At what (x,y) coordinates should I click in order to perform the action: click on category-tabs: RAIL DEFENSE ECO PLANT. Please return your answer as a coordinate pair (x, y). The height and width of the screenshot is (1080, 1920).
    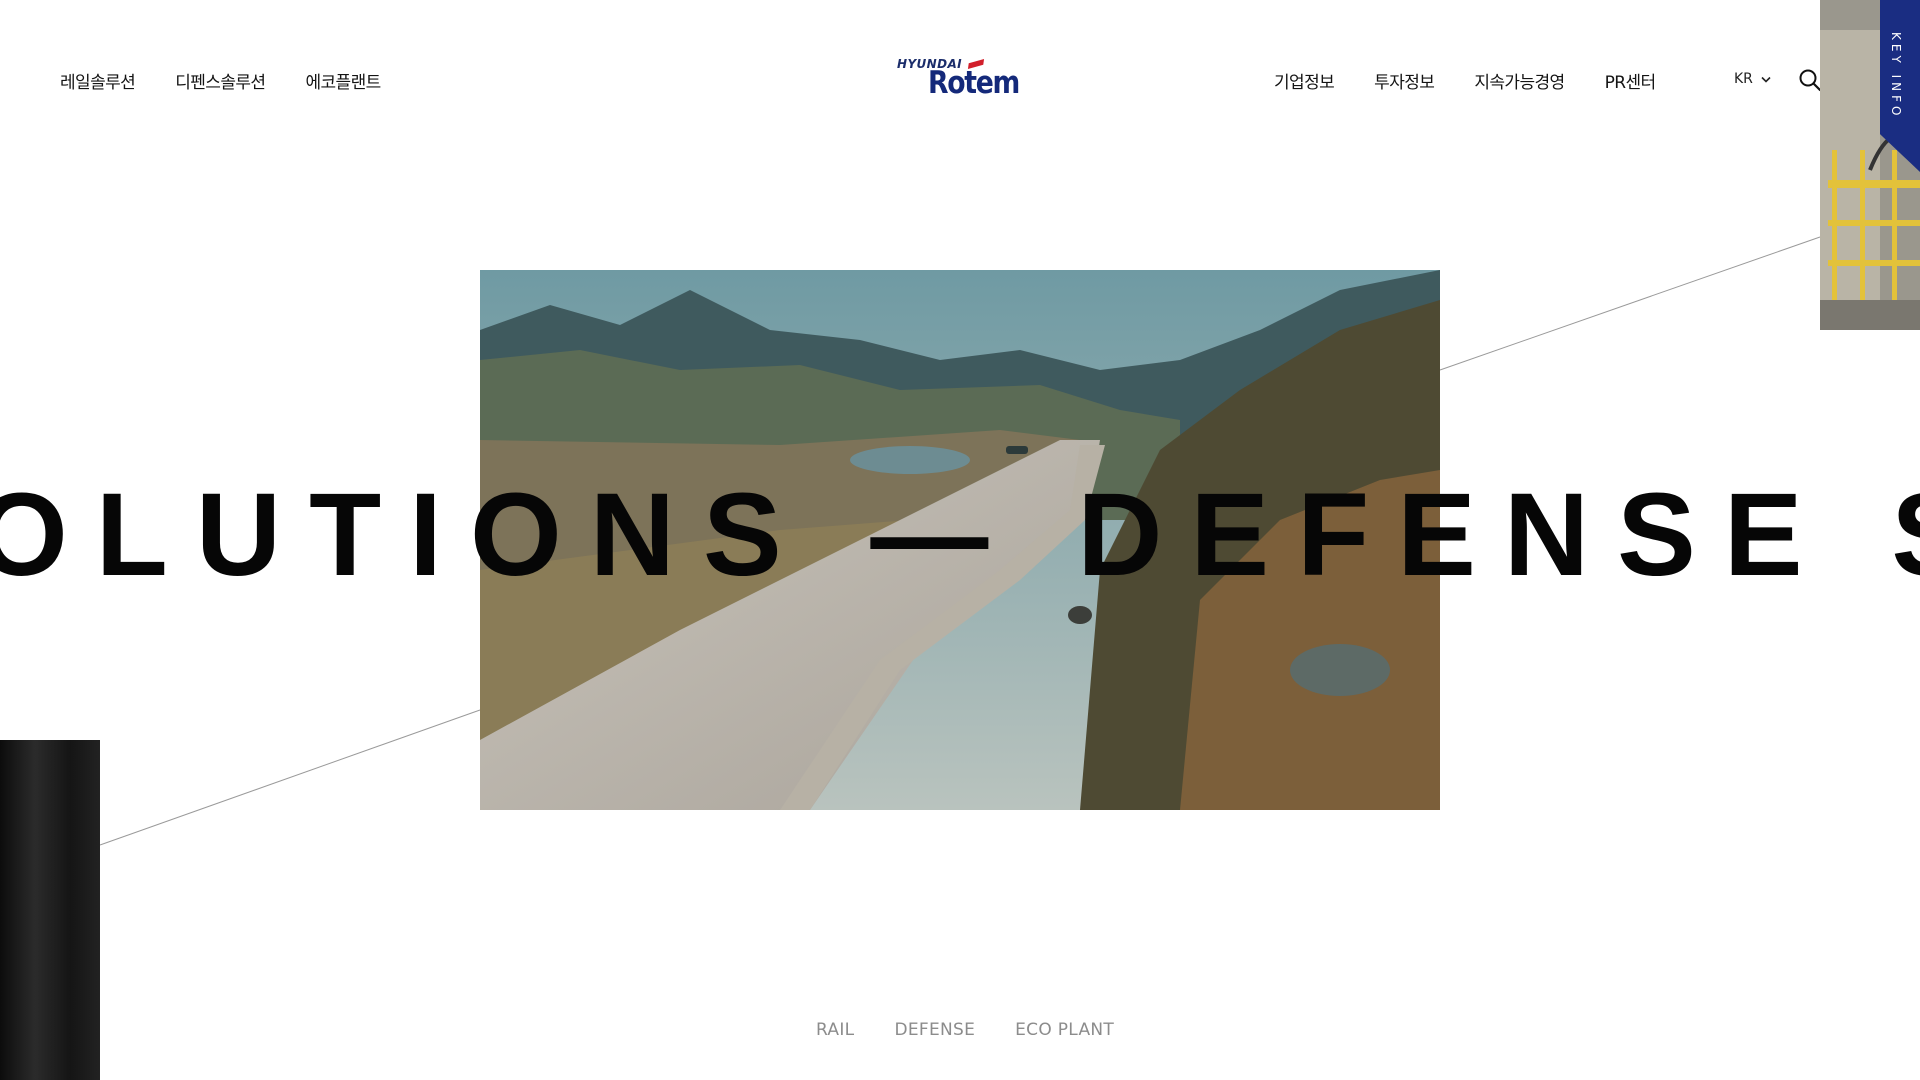
    Looking at the image, I should click on (965, 1030).